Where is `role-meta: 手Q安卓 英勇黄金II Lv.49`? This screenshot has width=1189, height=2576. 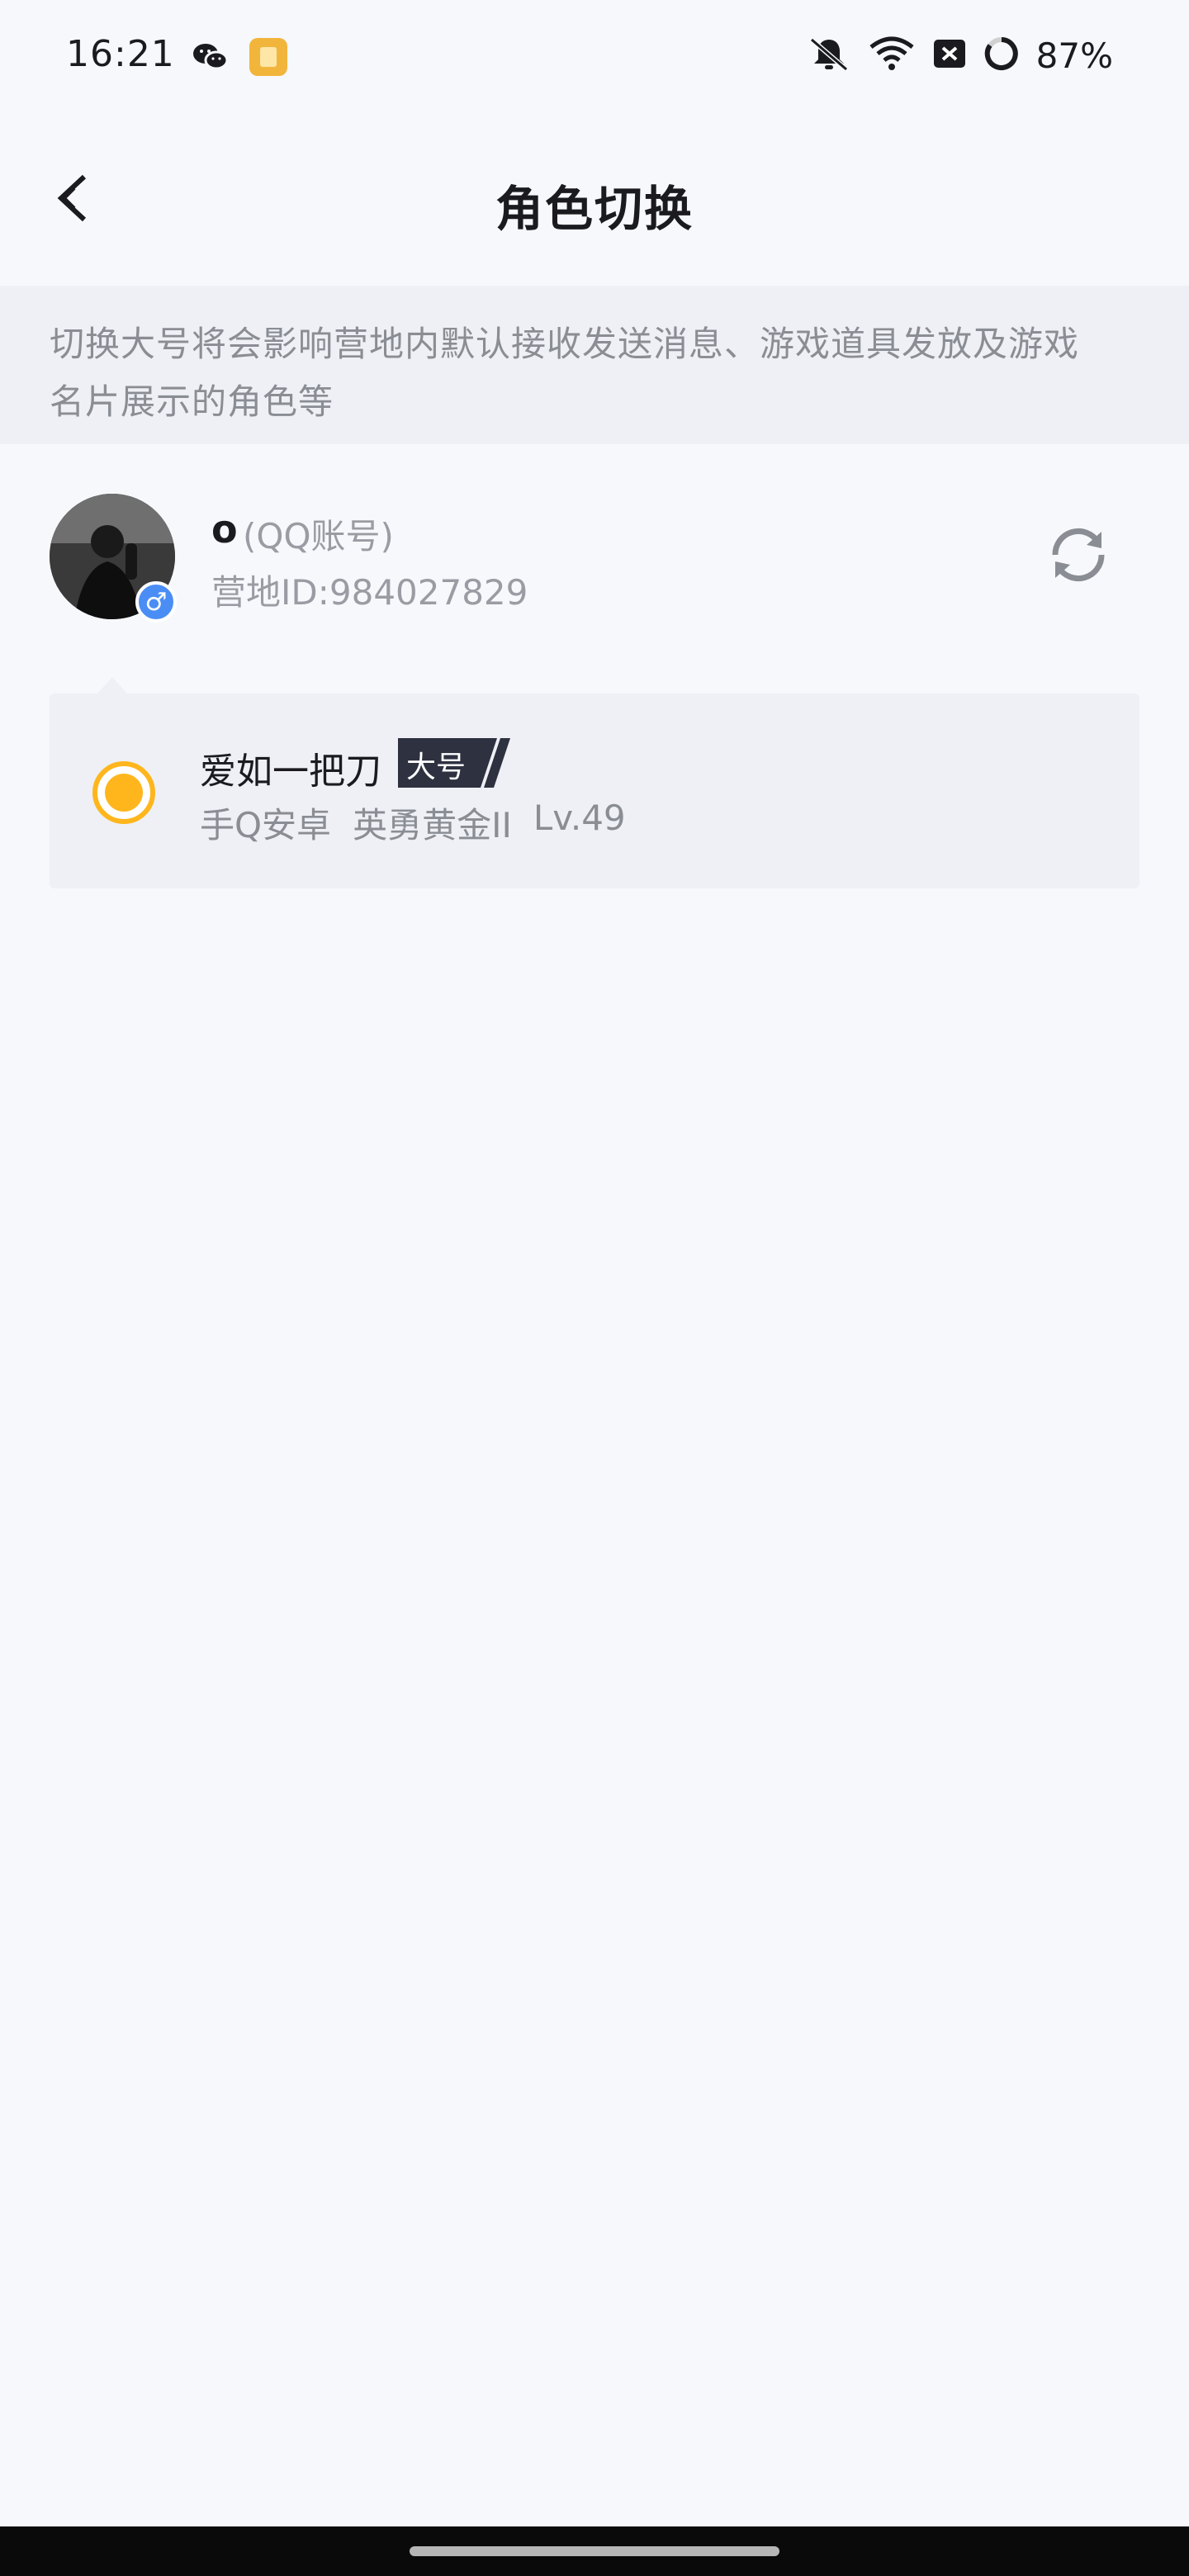
role-meta: 手Q安卓 英勇黄金II Lv.49 is located at coordinates (413, 823).